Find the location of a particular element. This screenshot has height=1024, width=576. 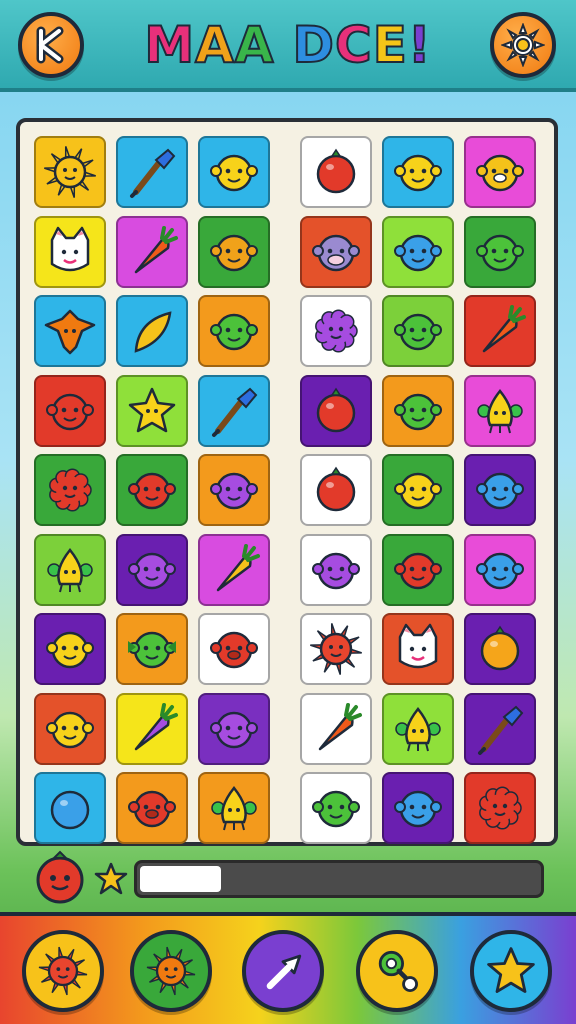

sun-powerup-button is located at coordinates (63, 971).